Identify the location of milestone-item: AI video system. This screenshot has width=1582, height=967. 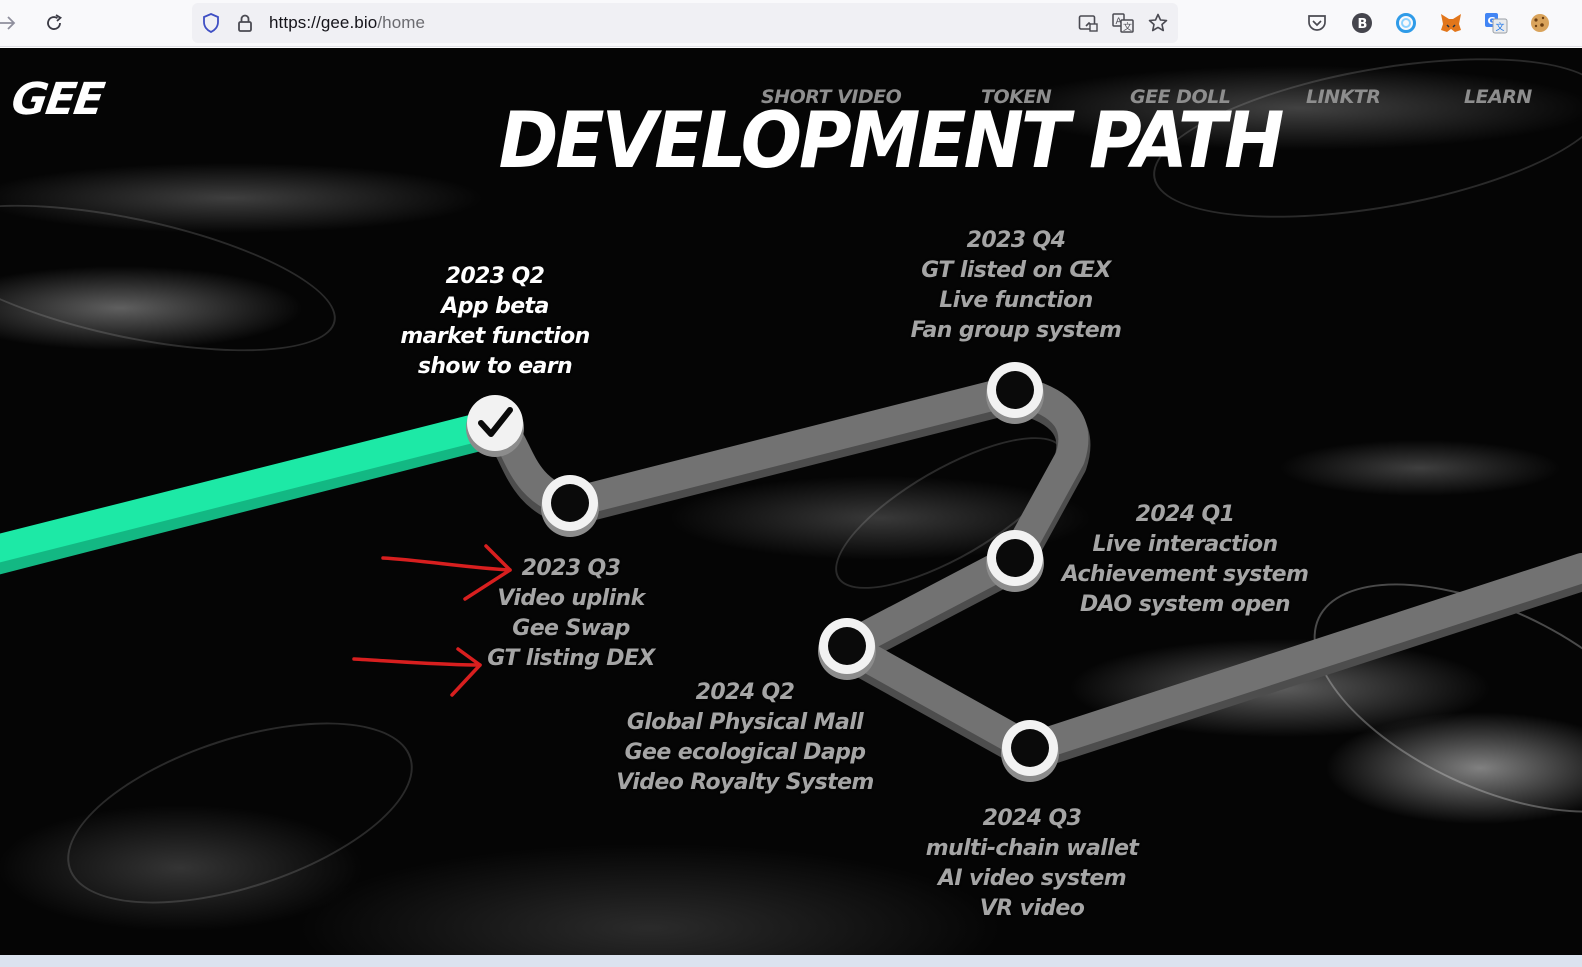
(1032, 878).